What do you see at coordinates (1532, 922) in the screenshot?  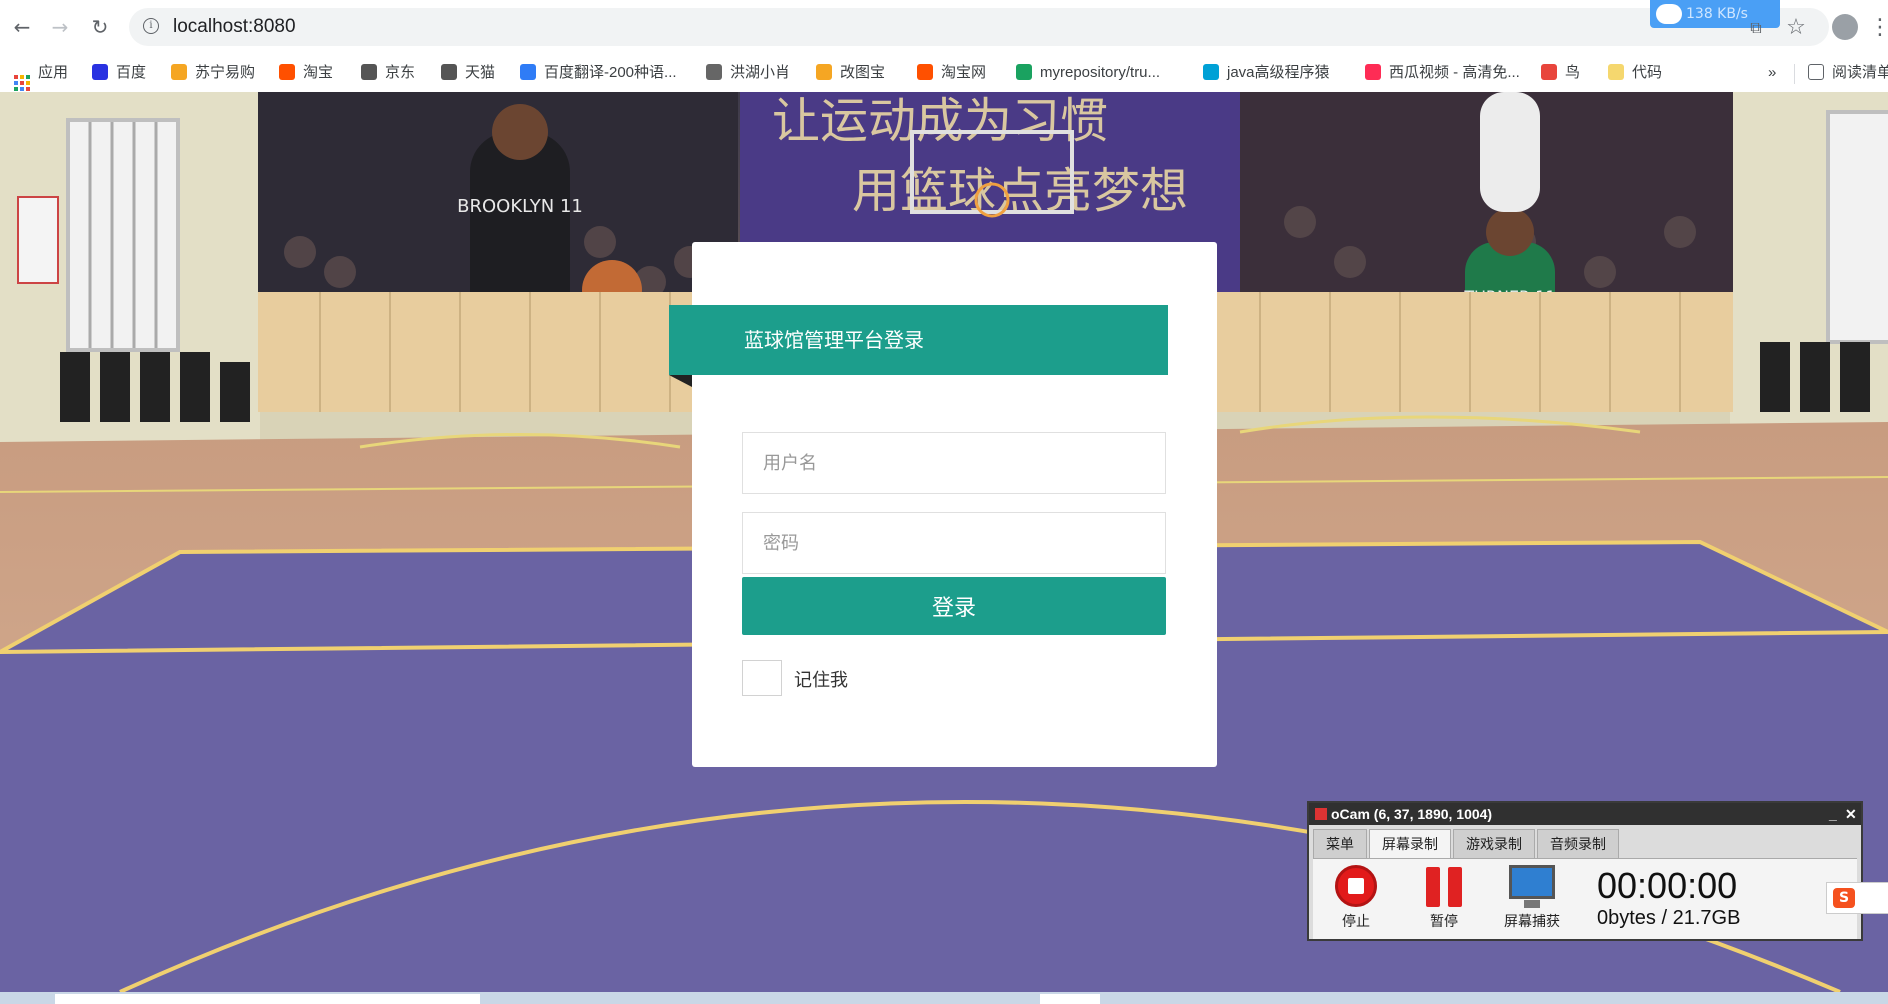 I see `screen-capture-label: 屏幕捕获` at bounding box center [1532, 922].